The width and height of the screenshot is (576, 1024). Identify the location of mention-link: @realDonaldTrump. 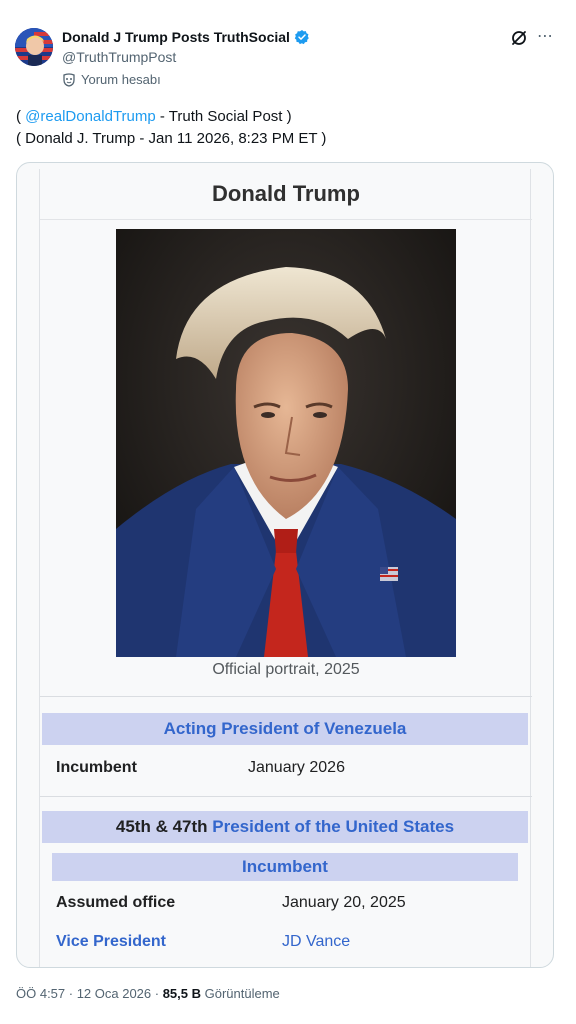
(90, 116).